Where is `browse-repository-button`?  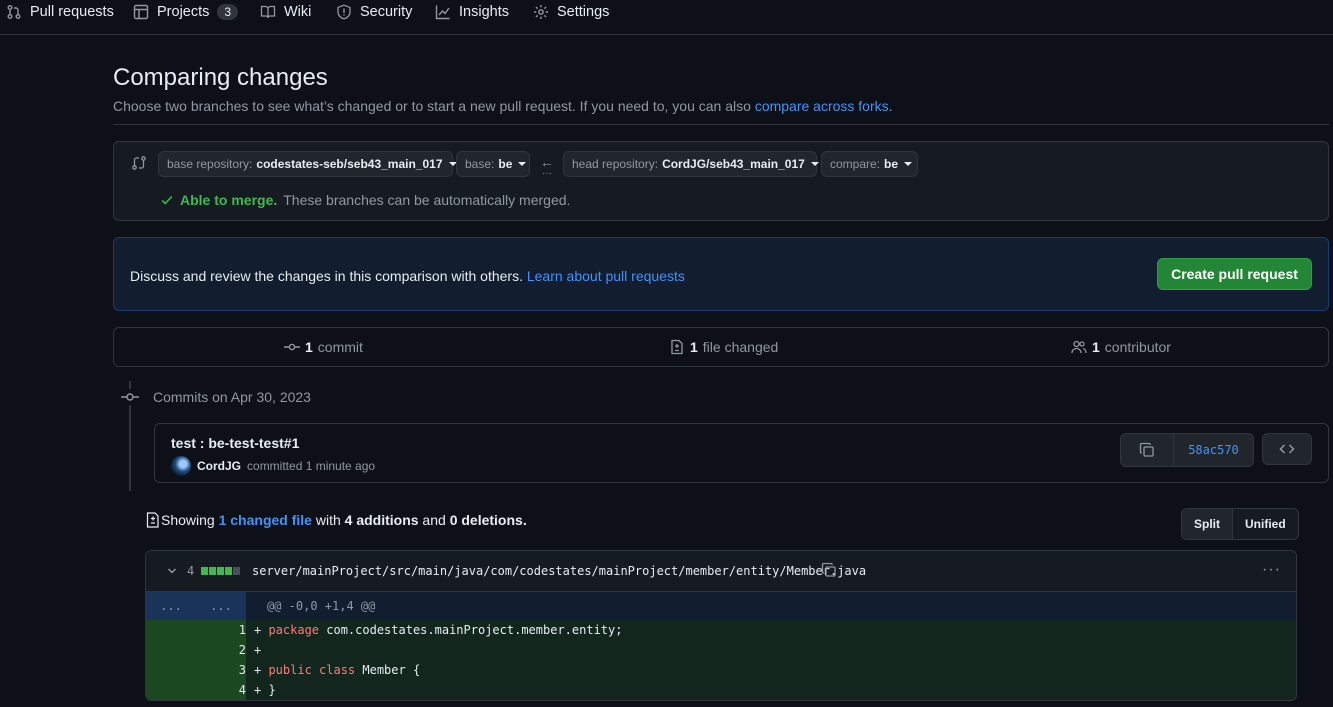 browse-repository-button is located at coordinates (1287, 449).